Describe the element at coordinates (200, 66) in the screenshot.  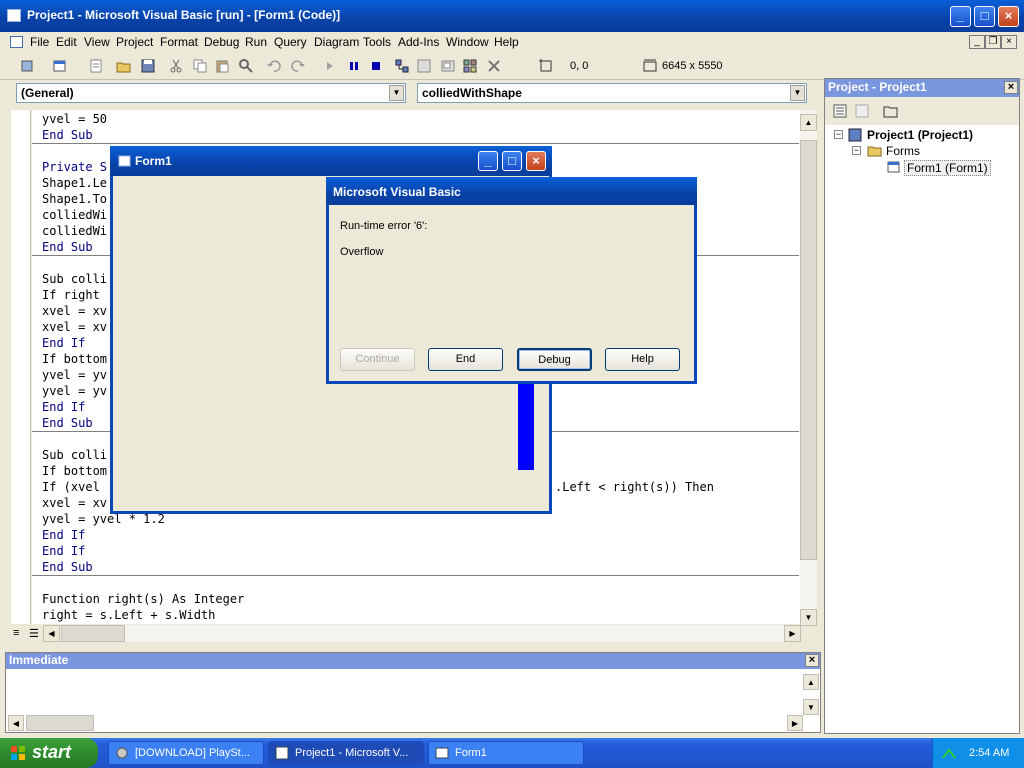
I see `copy-icon` at that location.